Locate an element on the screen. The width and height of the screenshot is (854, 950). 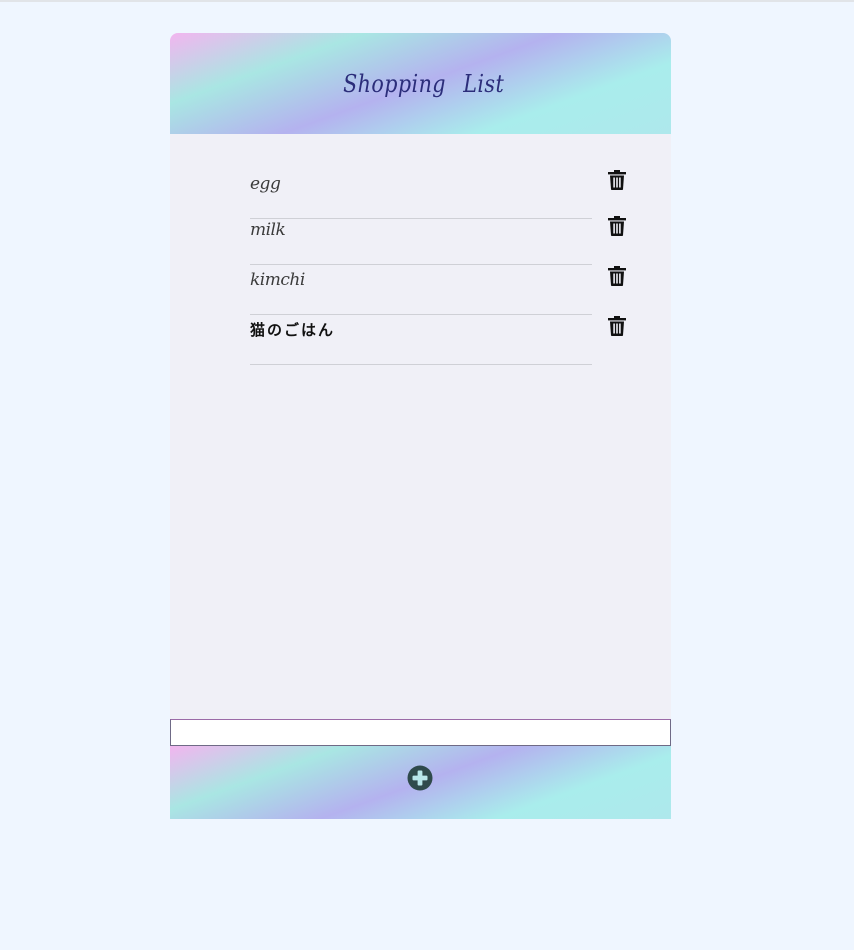
page-title: Shopping List is located at coordinates (423, 83).